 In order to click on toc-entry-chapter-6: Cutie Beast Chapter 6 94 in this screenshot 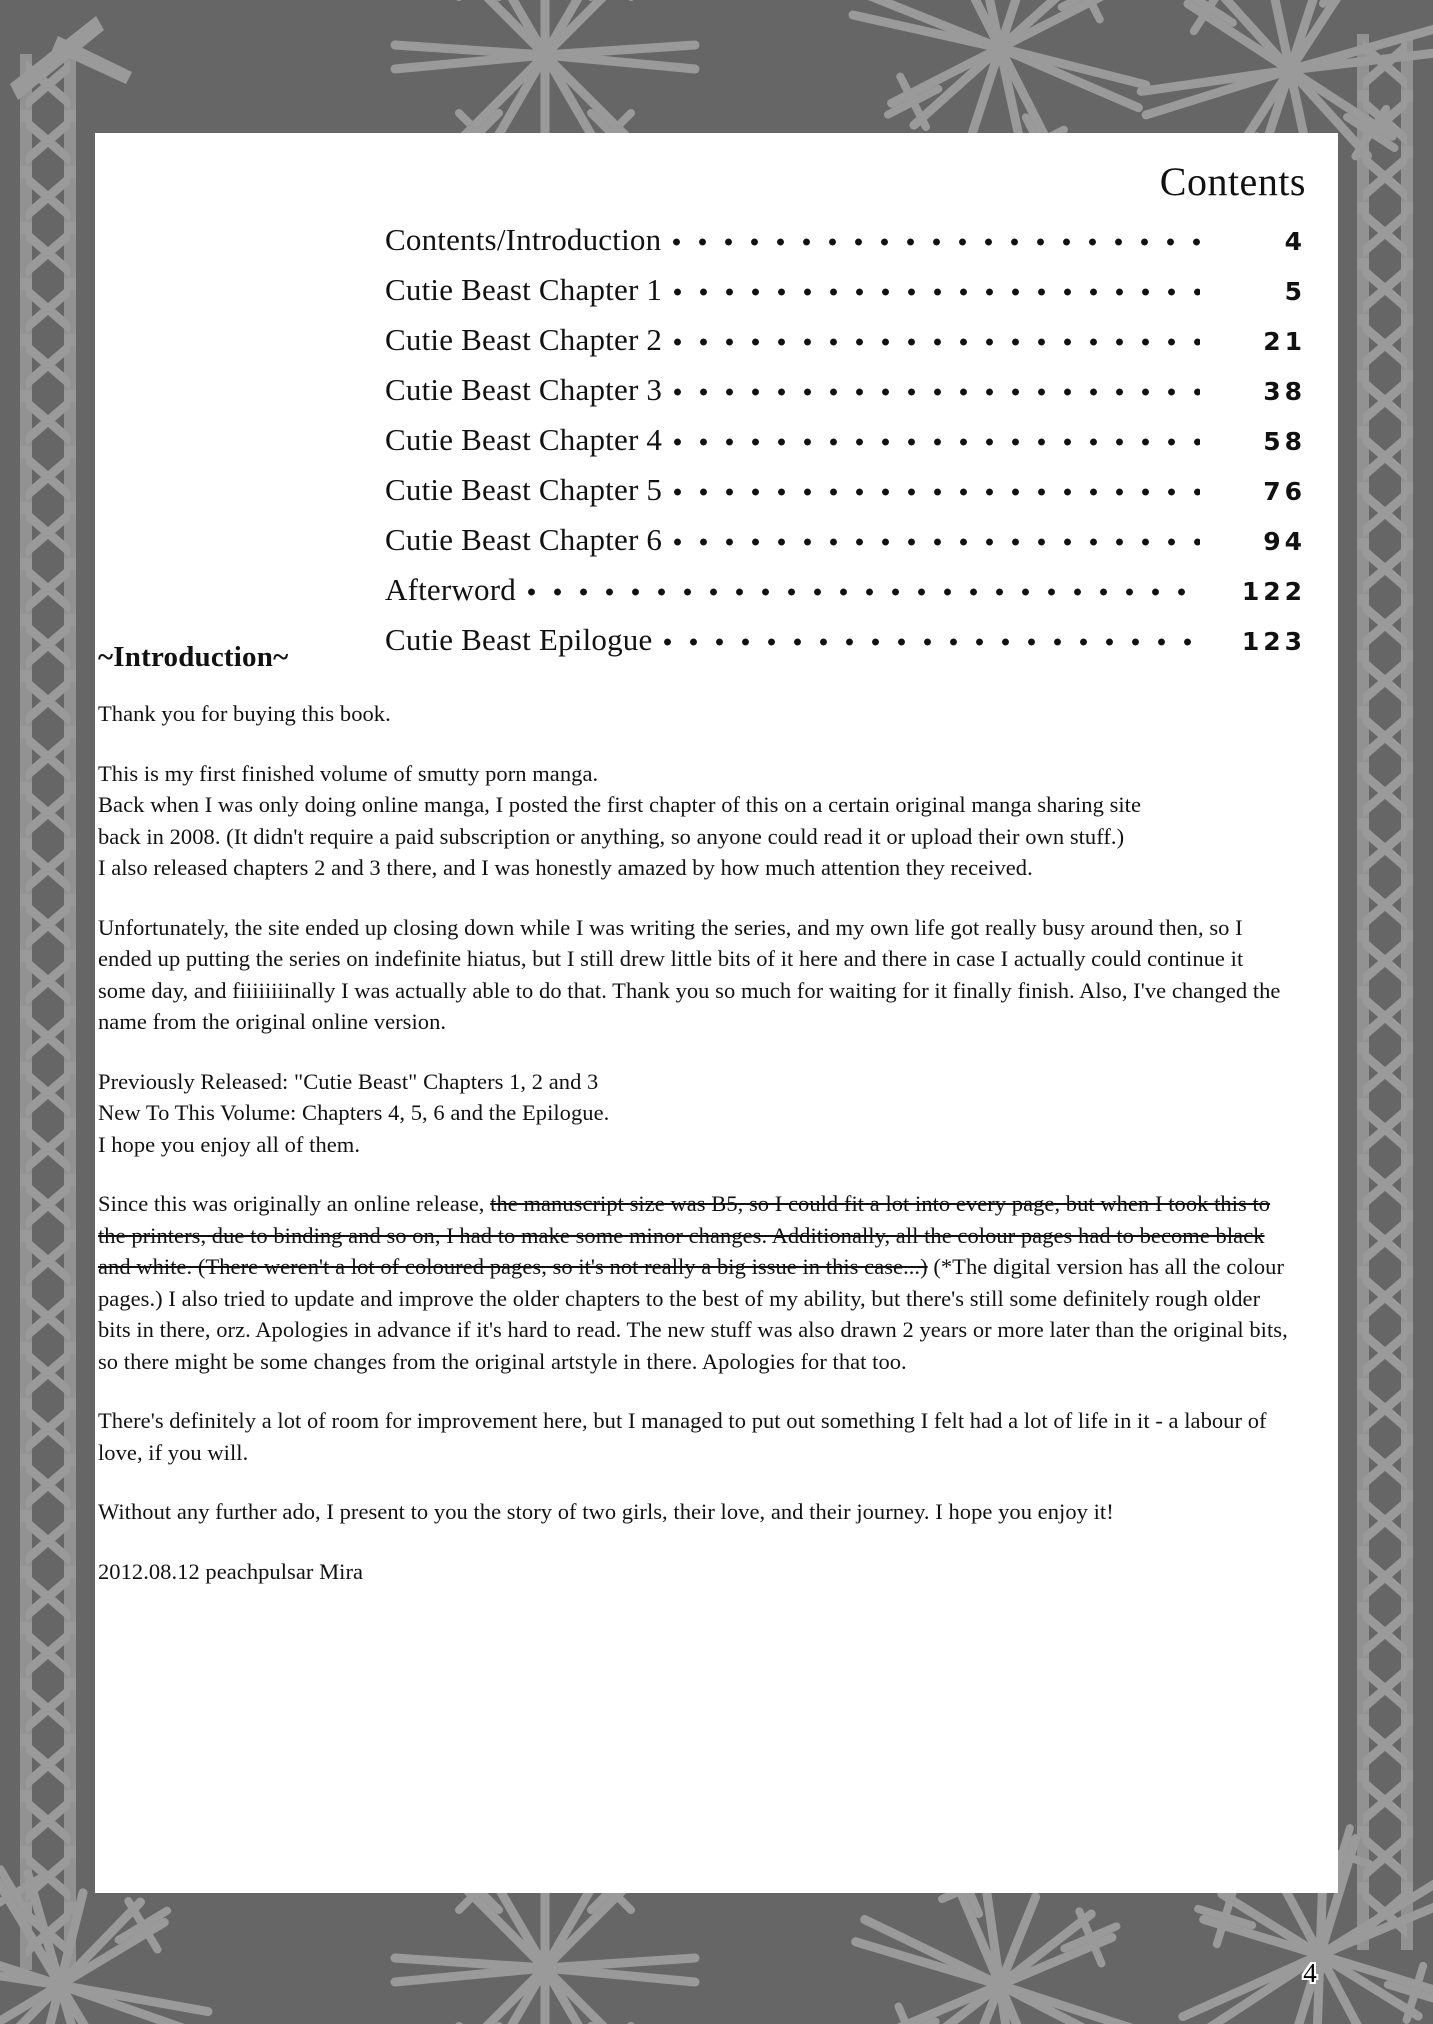, I will do `click(716, 540)`.